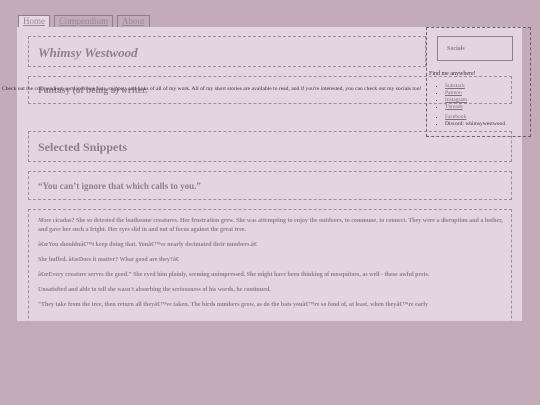 This screenshot has width=540, height=405. I want to click on substack-link: Substack, so click(455, 86).